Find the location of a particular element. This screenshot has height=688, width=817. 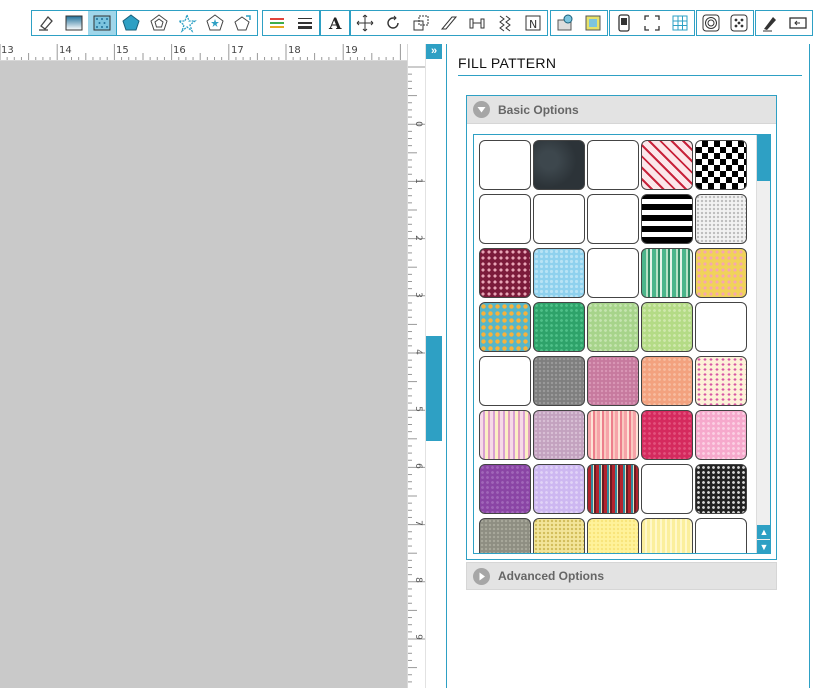

star-outline-button is located at coordinates (187, 23).